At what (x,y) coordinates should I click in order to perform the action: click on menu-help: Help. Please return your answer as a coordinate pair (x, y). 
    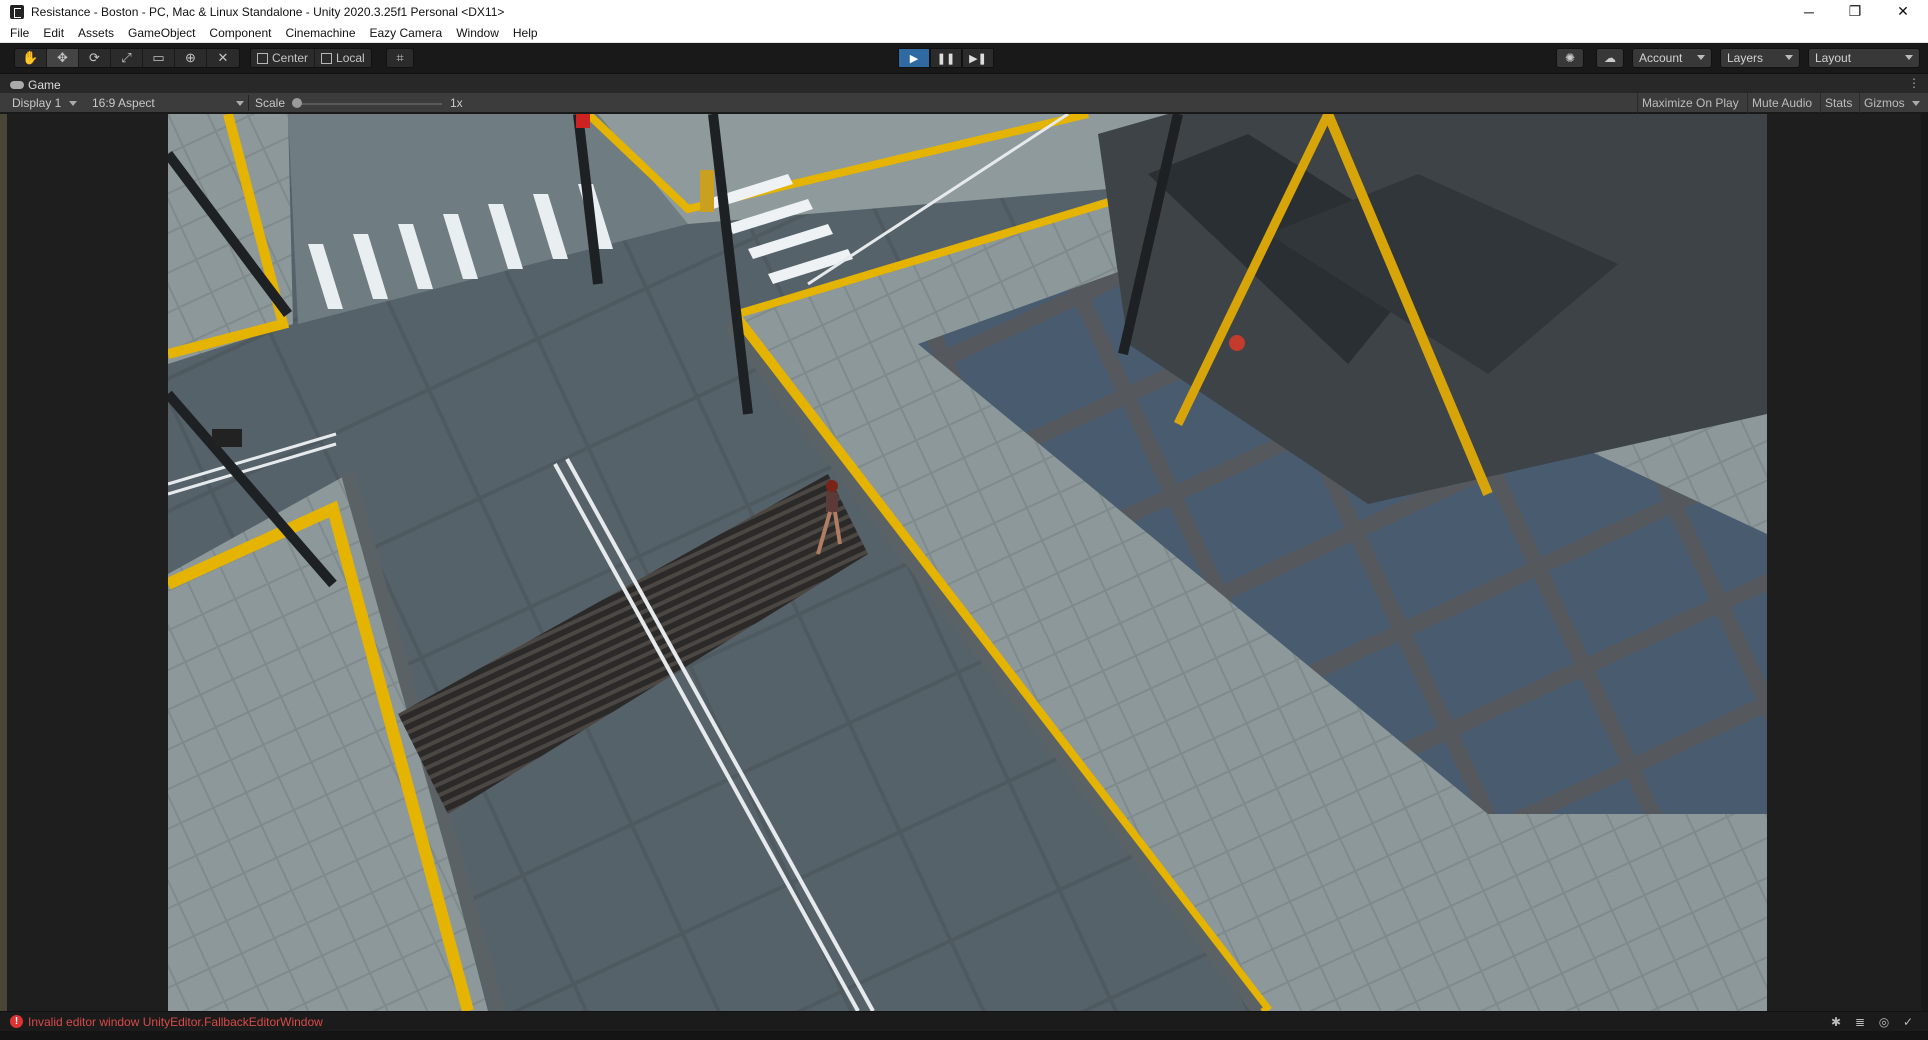
    Looking at the image, I should click on (525, 33).